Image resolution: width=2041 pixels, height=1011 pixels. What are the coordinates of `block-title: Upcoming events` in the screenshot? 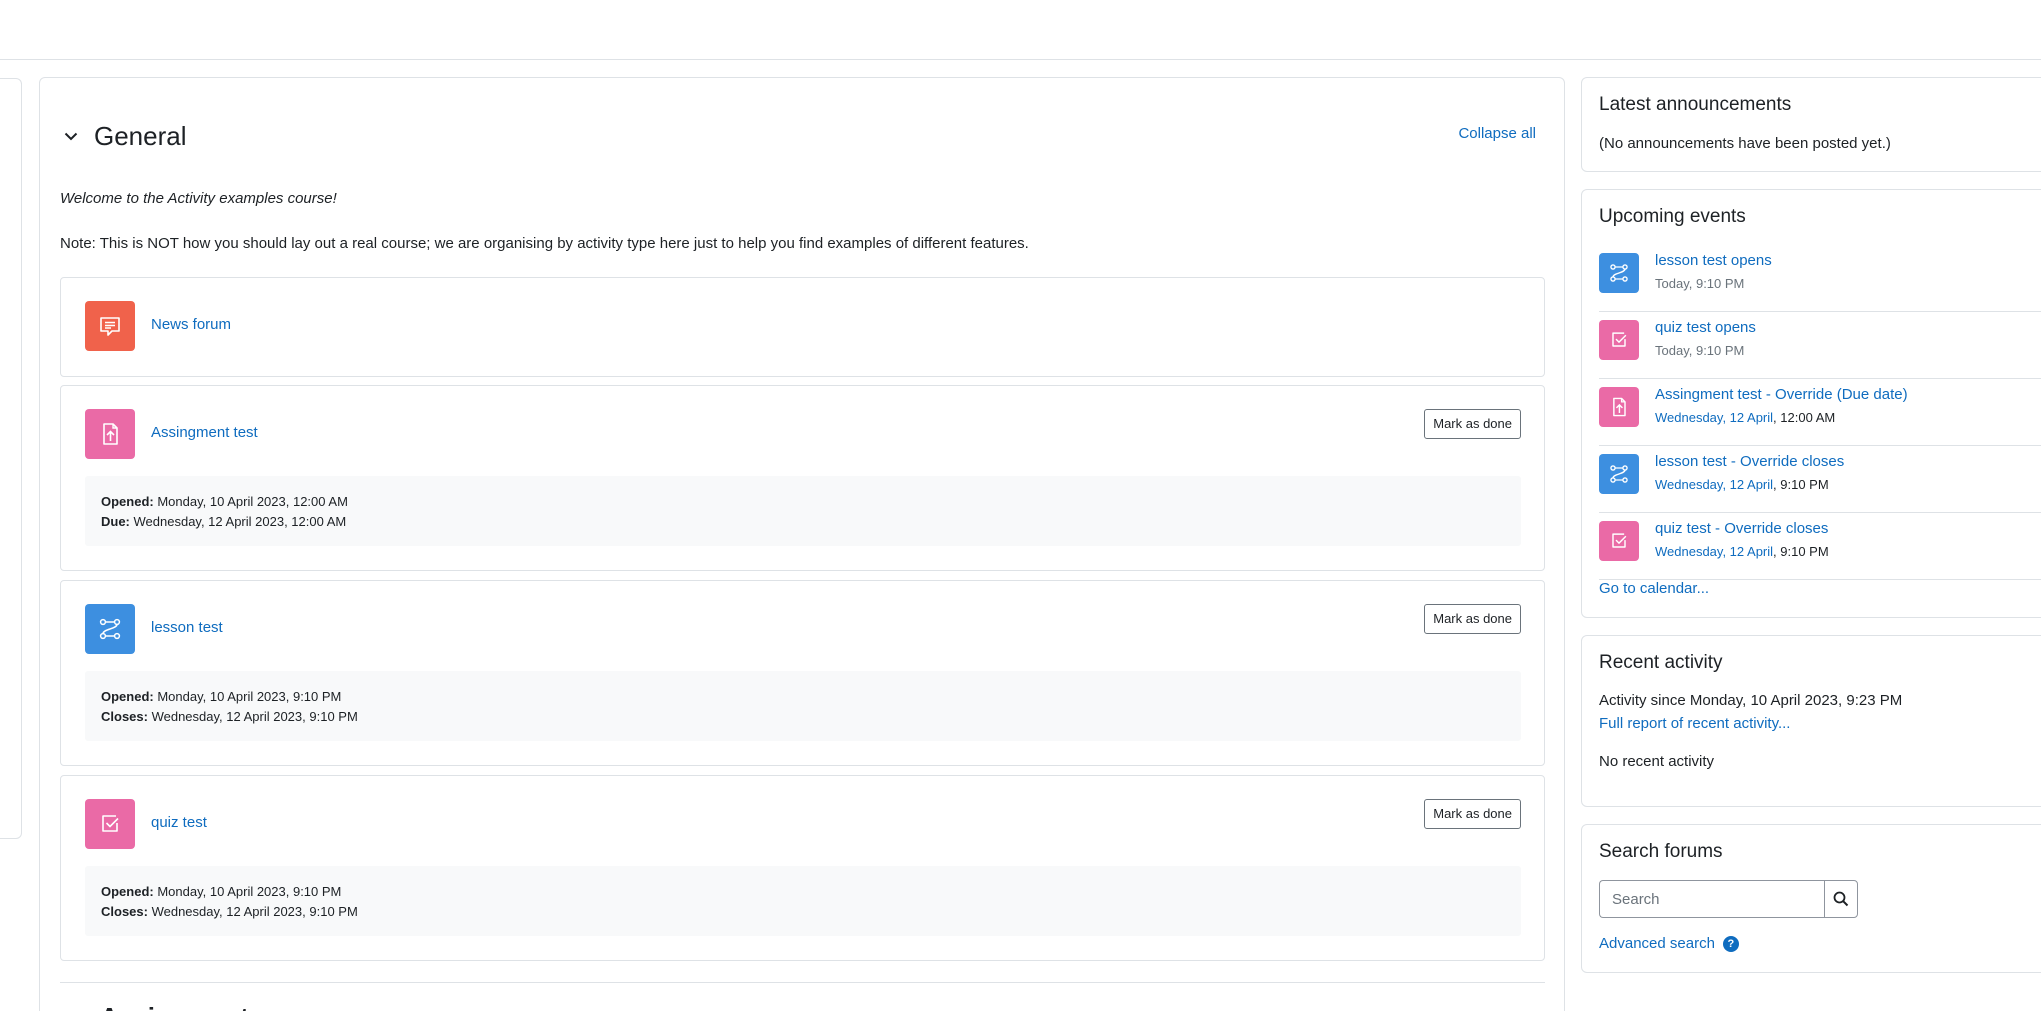 It's located at (1672, 216).